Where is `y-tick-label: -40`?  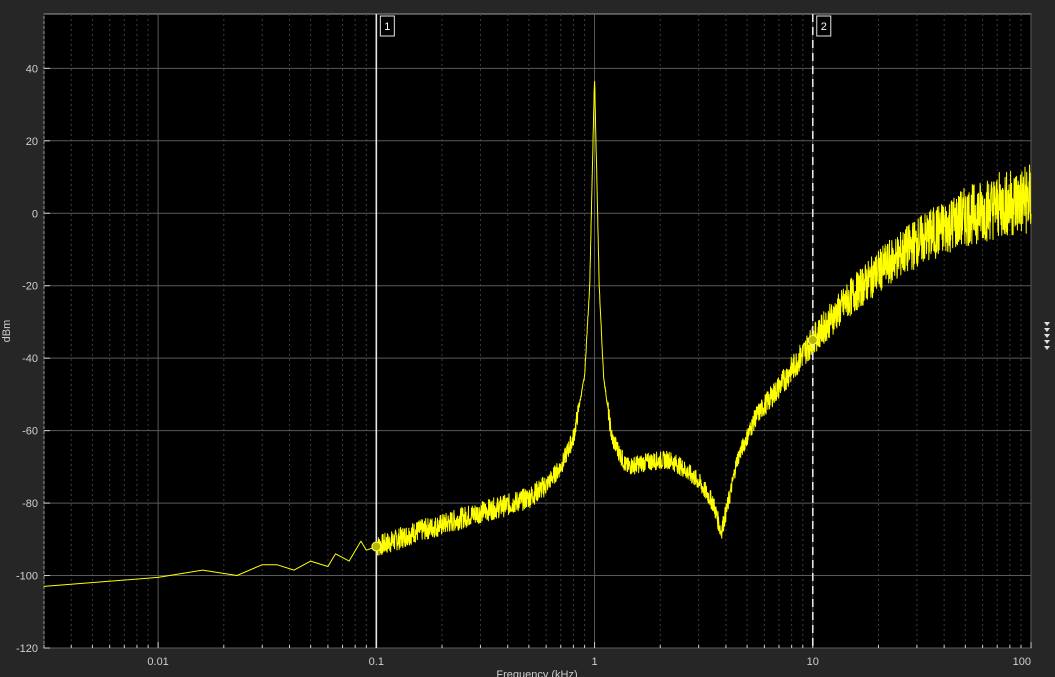
y-tick-label: -40 is located at coordinates (30, 359).